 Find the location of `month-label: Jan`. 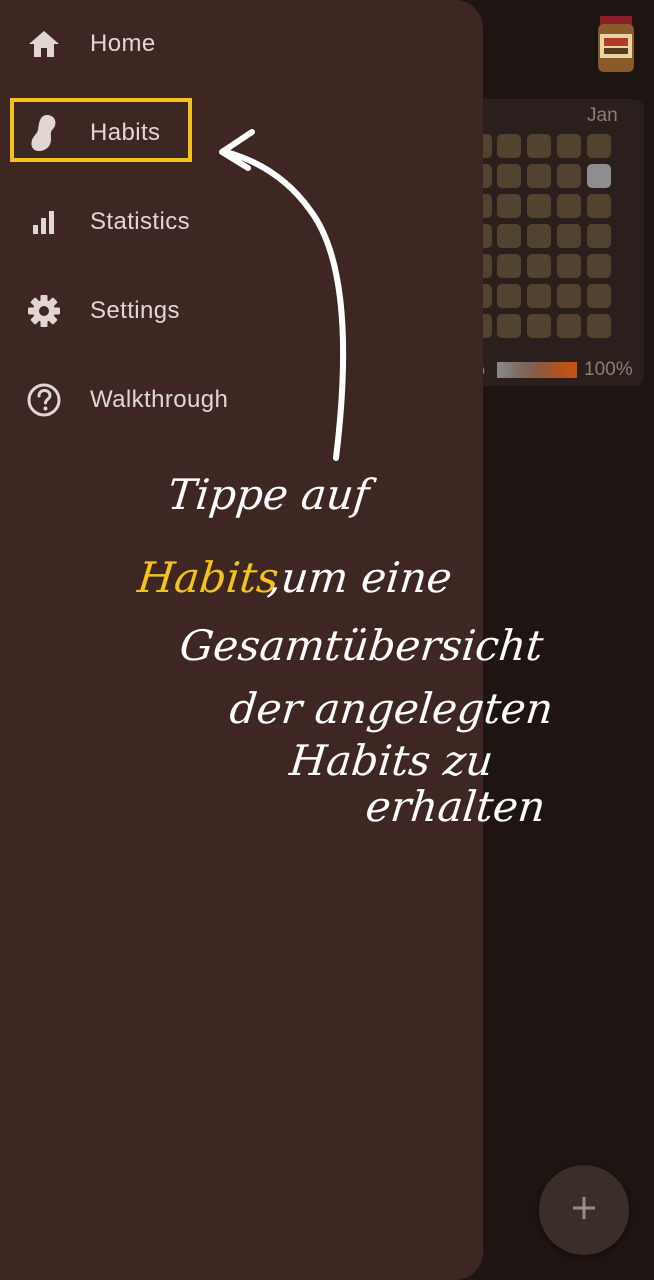

month-label: Jan is located at coordinates (602, 115).